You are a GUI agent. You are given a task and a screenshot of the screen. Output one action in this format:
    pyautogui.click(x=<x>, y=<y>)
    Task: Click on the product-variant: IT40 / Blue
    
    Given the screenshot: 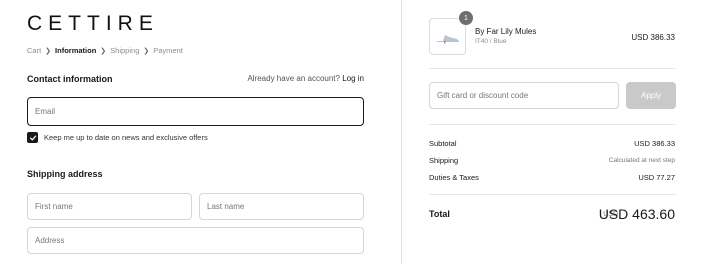 What is the action you would take?
    pyautogui.click(x=491, y=41)
    